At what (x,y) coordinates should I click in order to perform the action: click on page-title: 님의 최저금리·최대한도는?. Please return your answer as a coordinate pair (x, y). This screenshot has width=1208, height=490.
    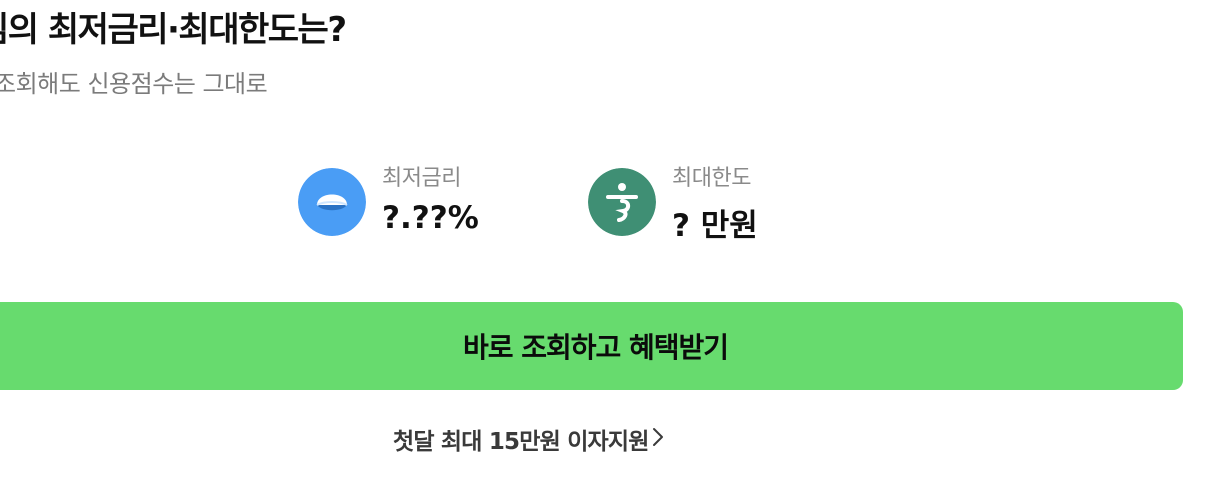
    Looking at the image, I should click on (173, 30).